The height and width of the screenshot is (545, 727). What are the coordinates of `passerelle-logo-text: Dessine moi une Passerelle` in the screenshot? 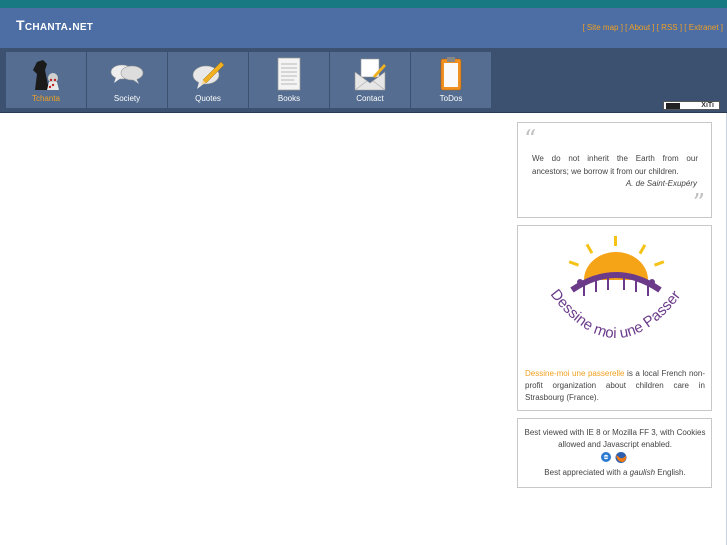 It's located at (610, 287).